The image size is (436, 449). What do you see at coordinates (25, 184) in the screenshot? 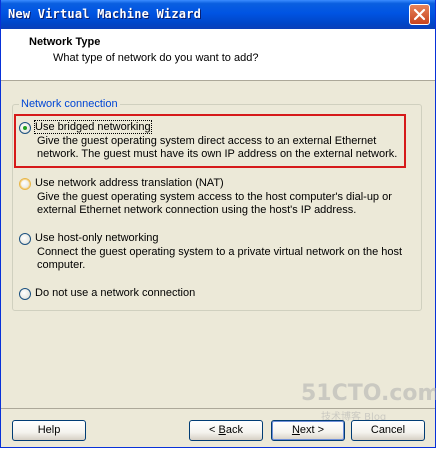
I see `radio-nat` at bounding box center [25, 184].